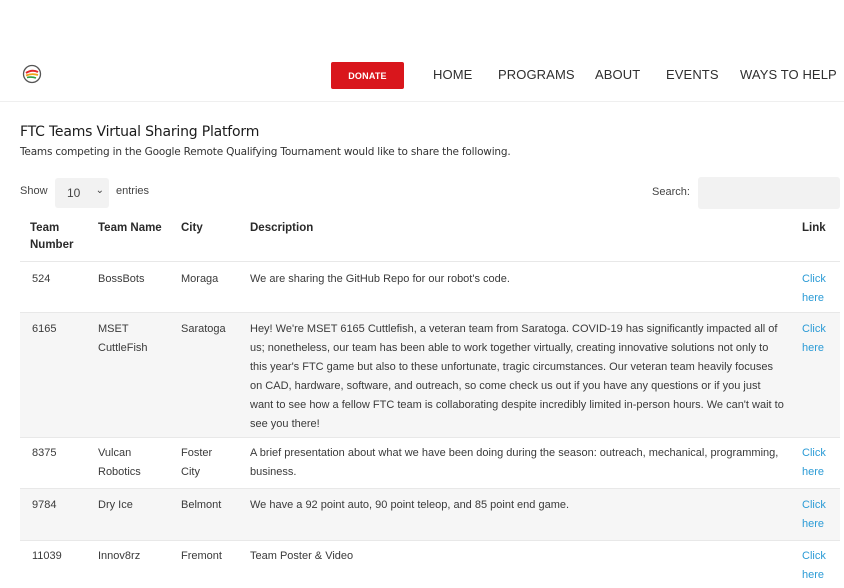 This screenshot has width=844, height=588. Describe the element at coordinates (44, 453) in the screenshot. I see `cell-team-number: 8375` at that location.